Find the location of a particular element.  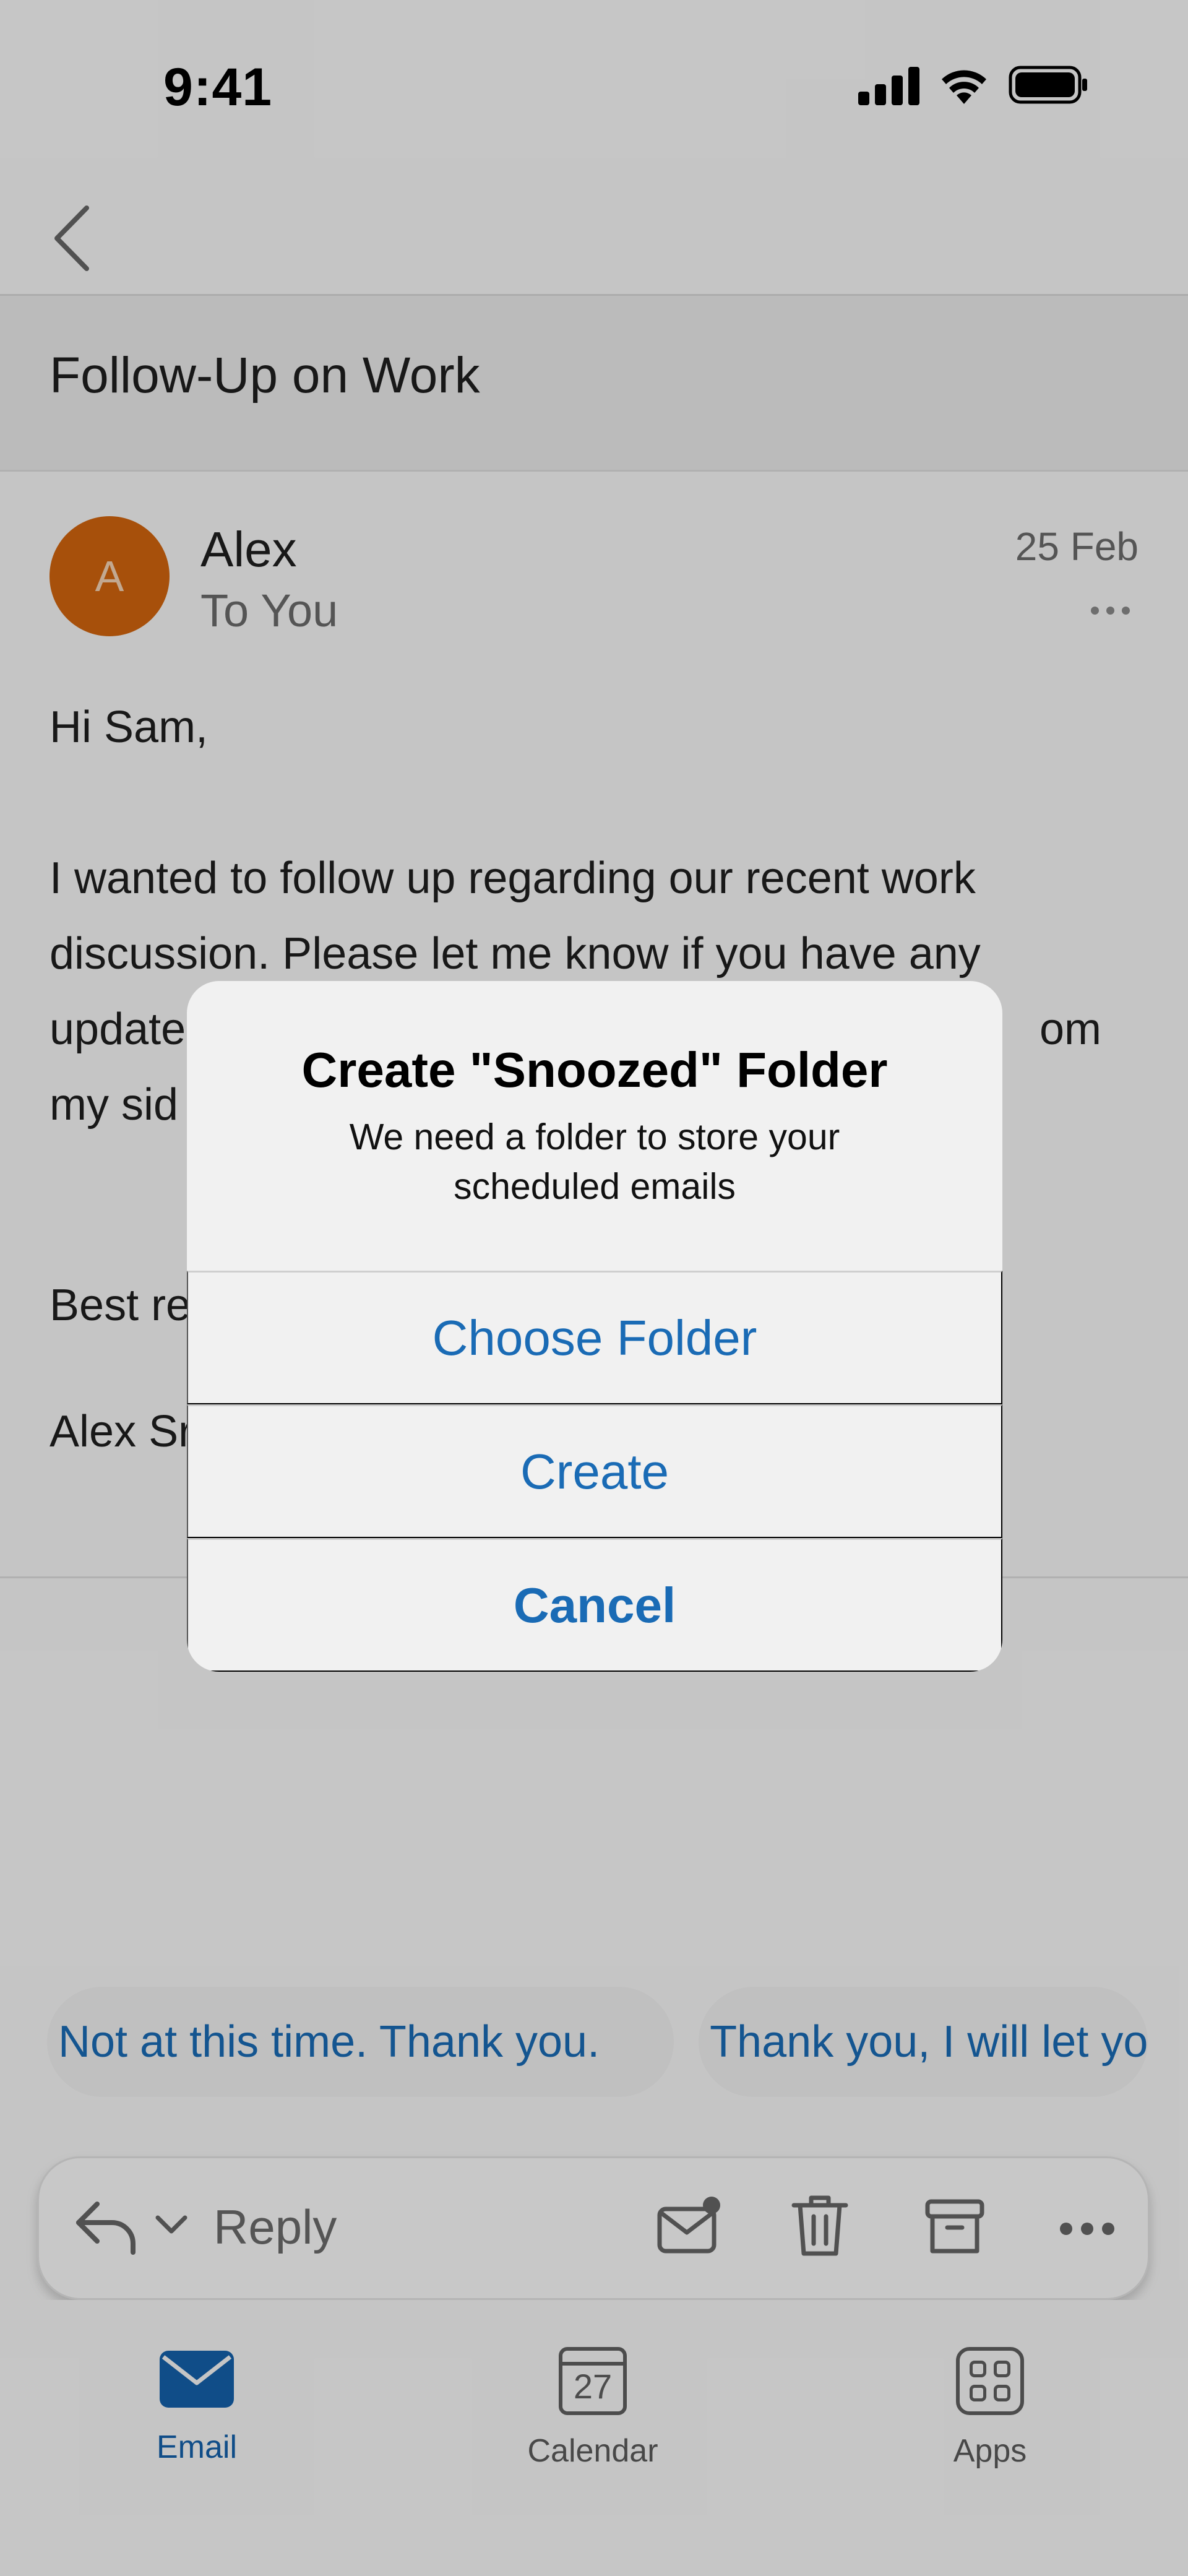

create-button: Create is located at coordinates (594, 1471).